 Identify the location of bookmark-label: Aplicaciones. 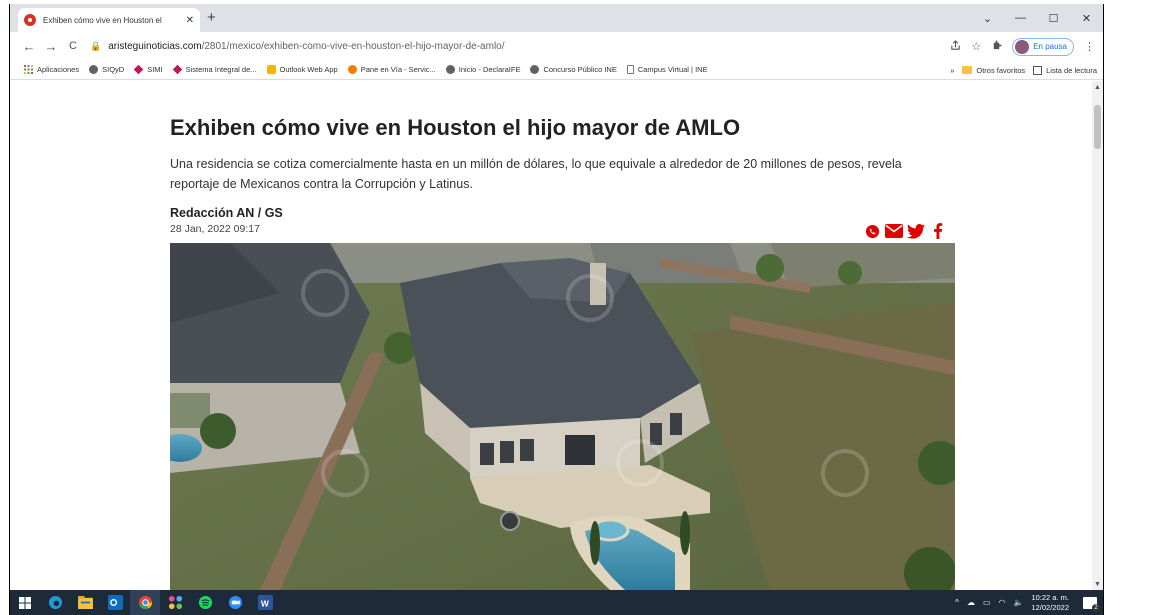
(58, 69).